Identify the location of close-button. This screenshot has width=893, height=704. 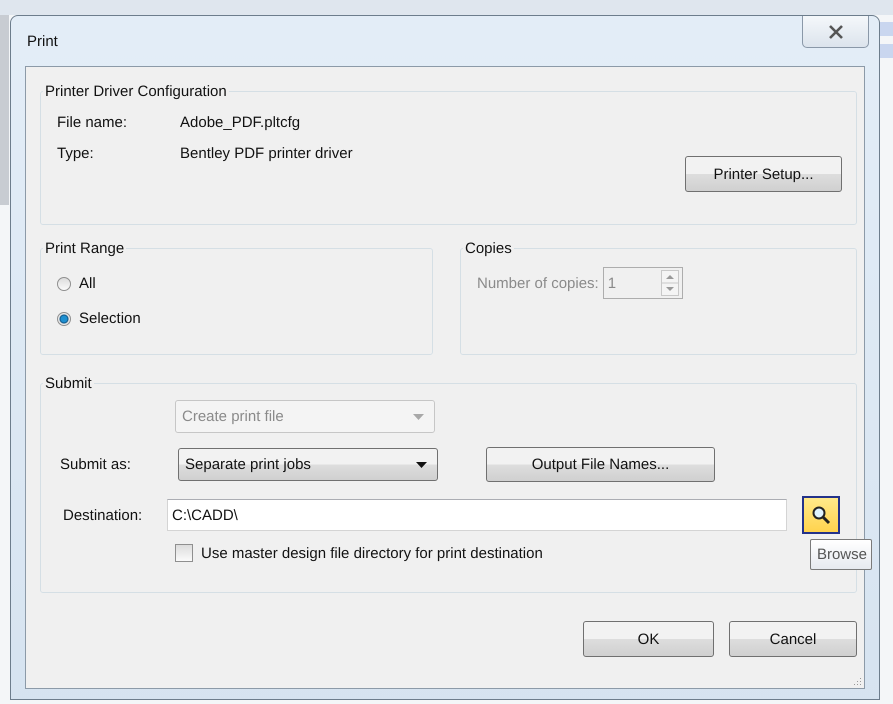
(835, 32).